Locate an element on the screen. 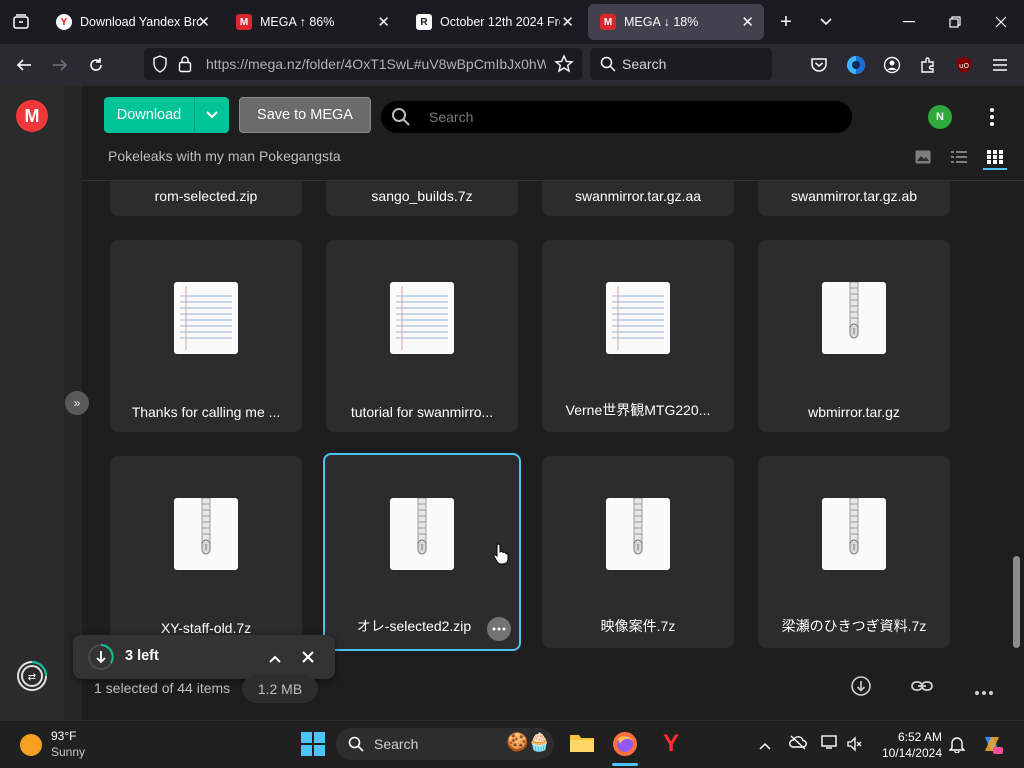  close-window-button is located at coordinates (1001, 22).